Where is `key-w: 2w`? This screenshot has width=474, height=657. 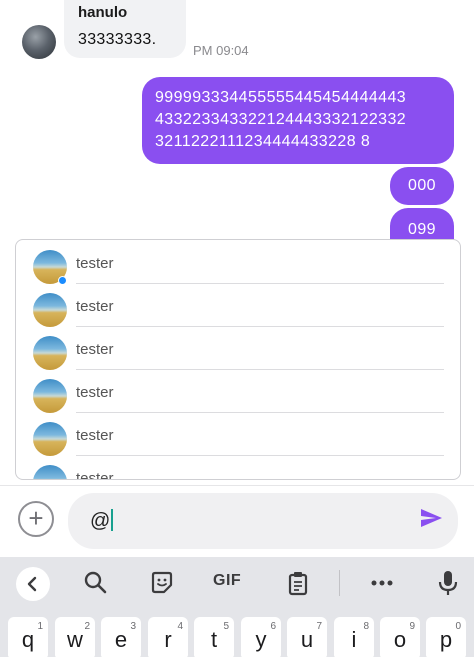 key-w: 2w is located at coordinates (75, 637).